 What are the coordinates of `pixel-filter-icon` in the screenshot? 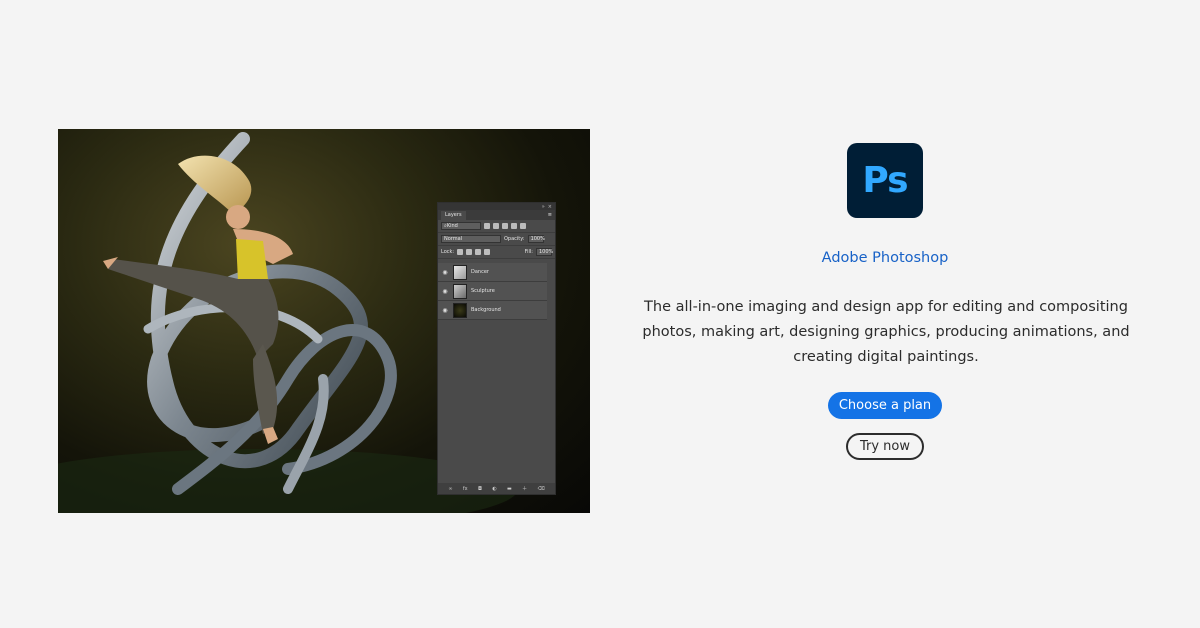 It's located at (487, 226).